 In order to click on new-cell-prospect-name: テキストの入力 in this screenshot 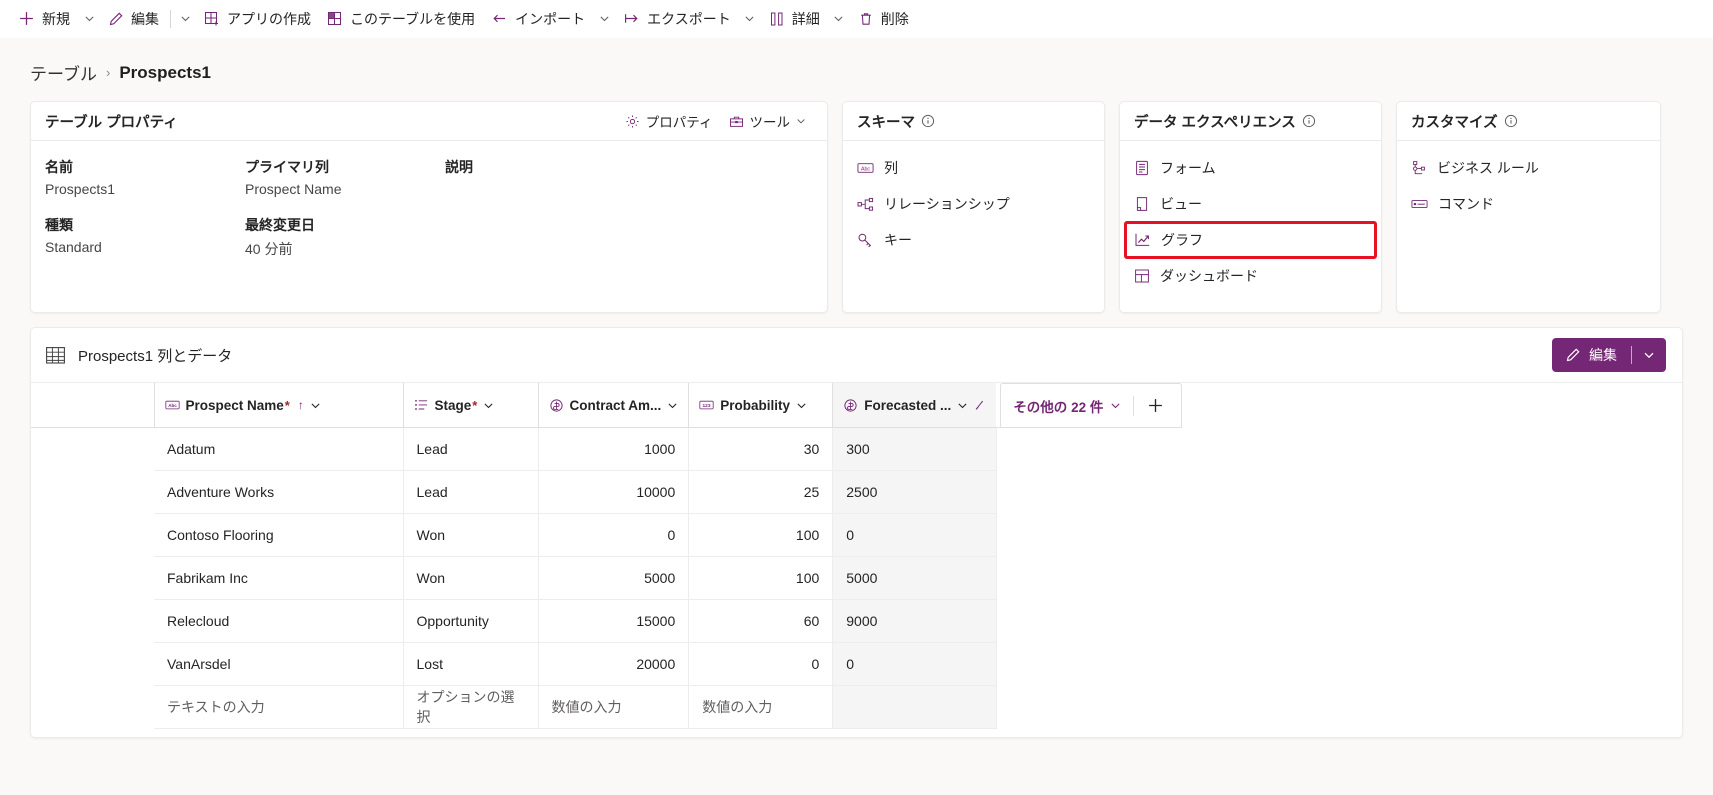, I will do `click(279, 707)`.